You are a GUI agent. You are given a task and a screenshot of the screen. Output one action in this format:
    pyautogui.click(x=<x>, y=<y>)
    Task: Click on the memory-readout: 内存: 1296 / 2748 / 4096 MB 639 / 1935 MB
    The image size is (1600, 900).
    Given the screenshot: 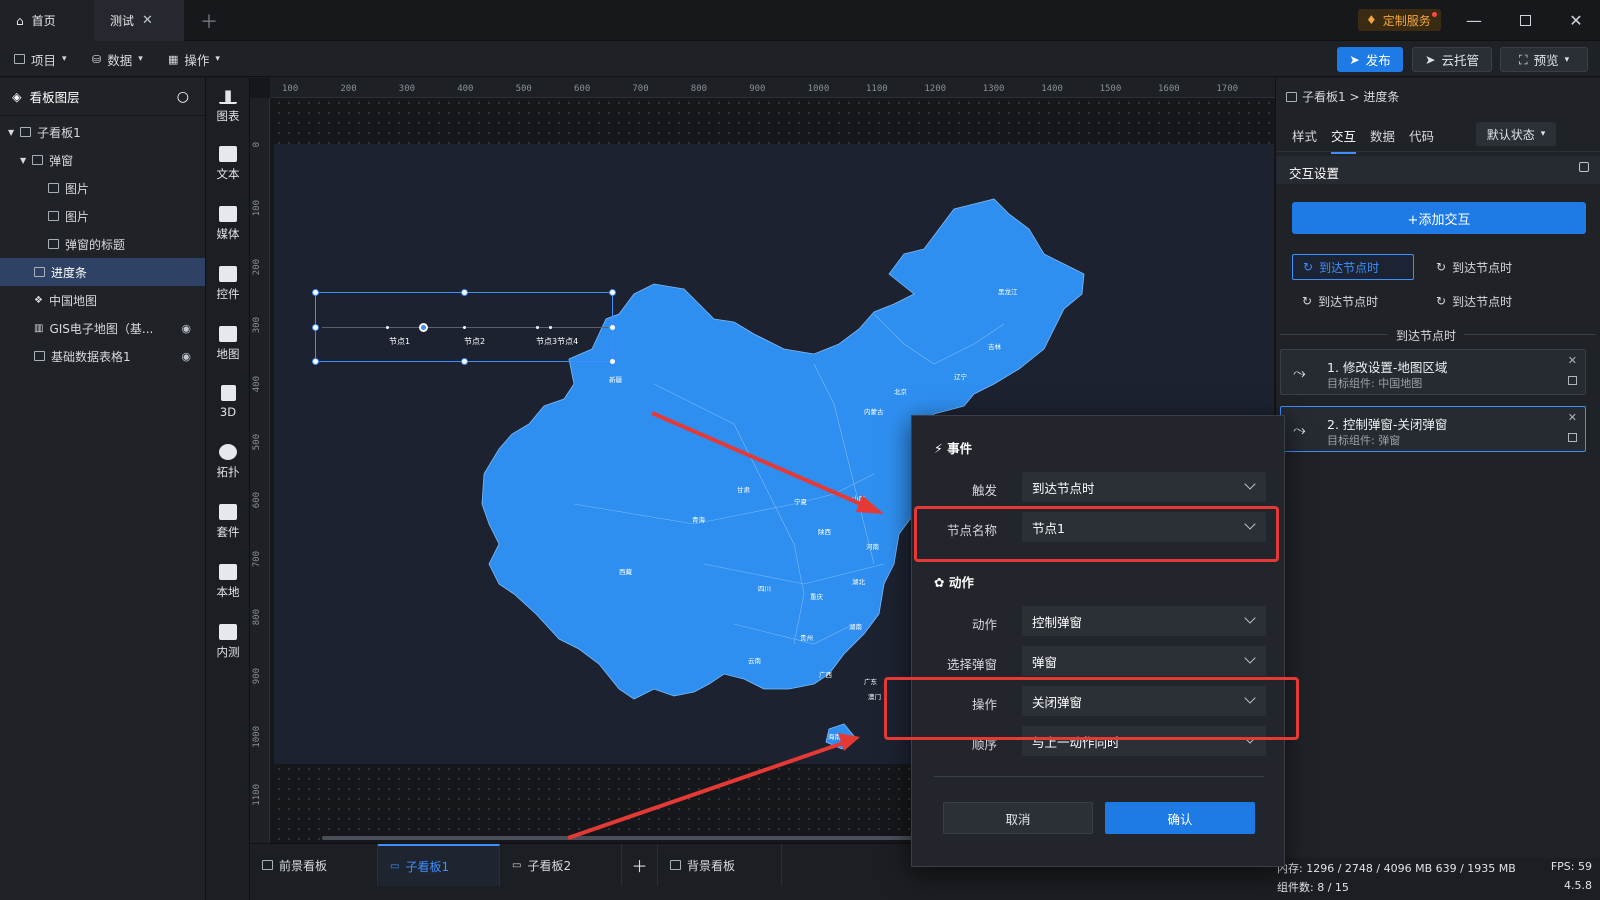 What is the action you would take?
    pyautogui.click(x=1396, y=868)
    